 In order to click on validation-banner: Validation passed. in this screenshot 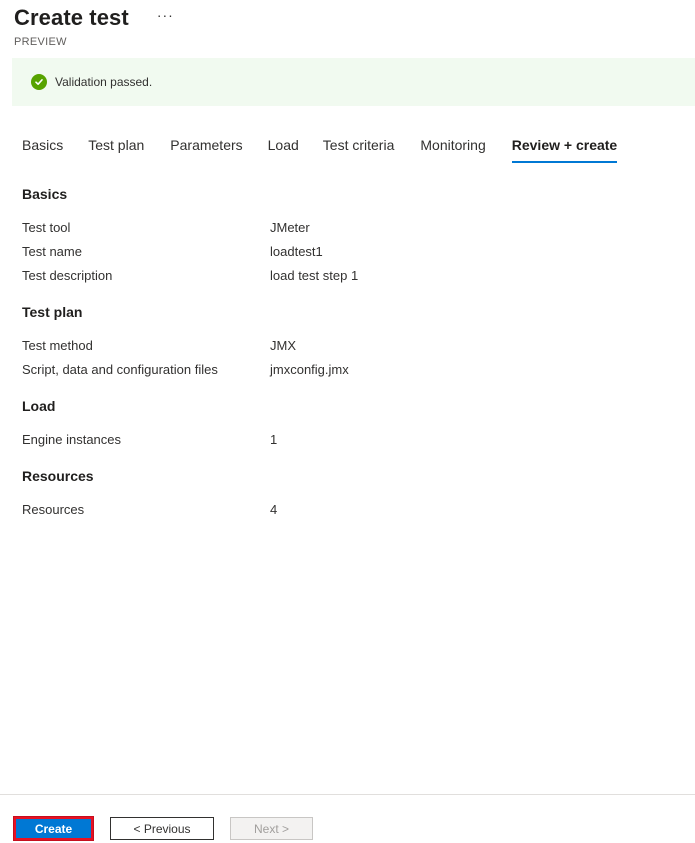, I will do `click(353, 82)`.